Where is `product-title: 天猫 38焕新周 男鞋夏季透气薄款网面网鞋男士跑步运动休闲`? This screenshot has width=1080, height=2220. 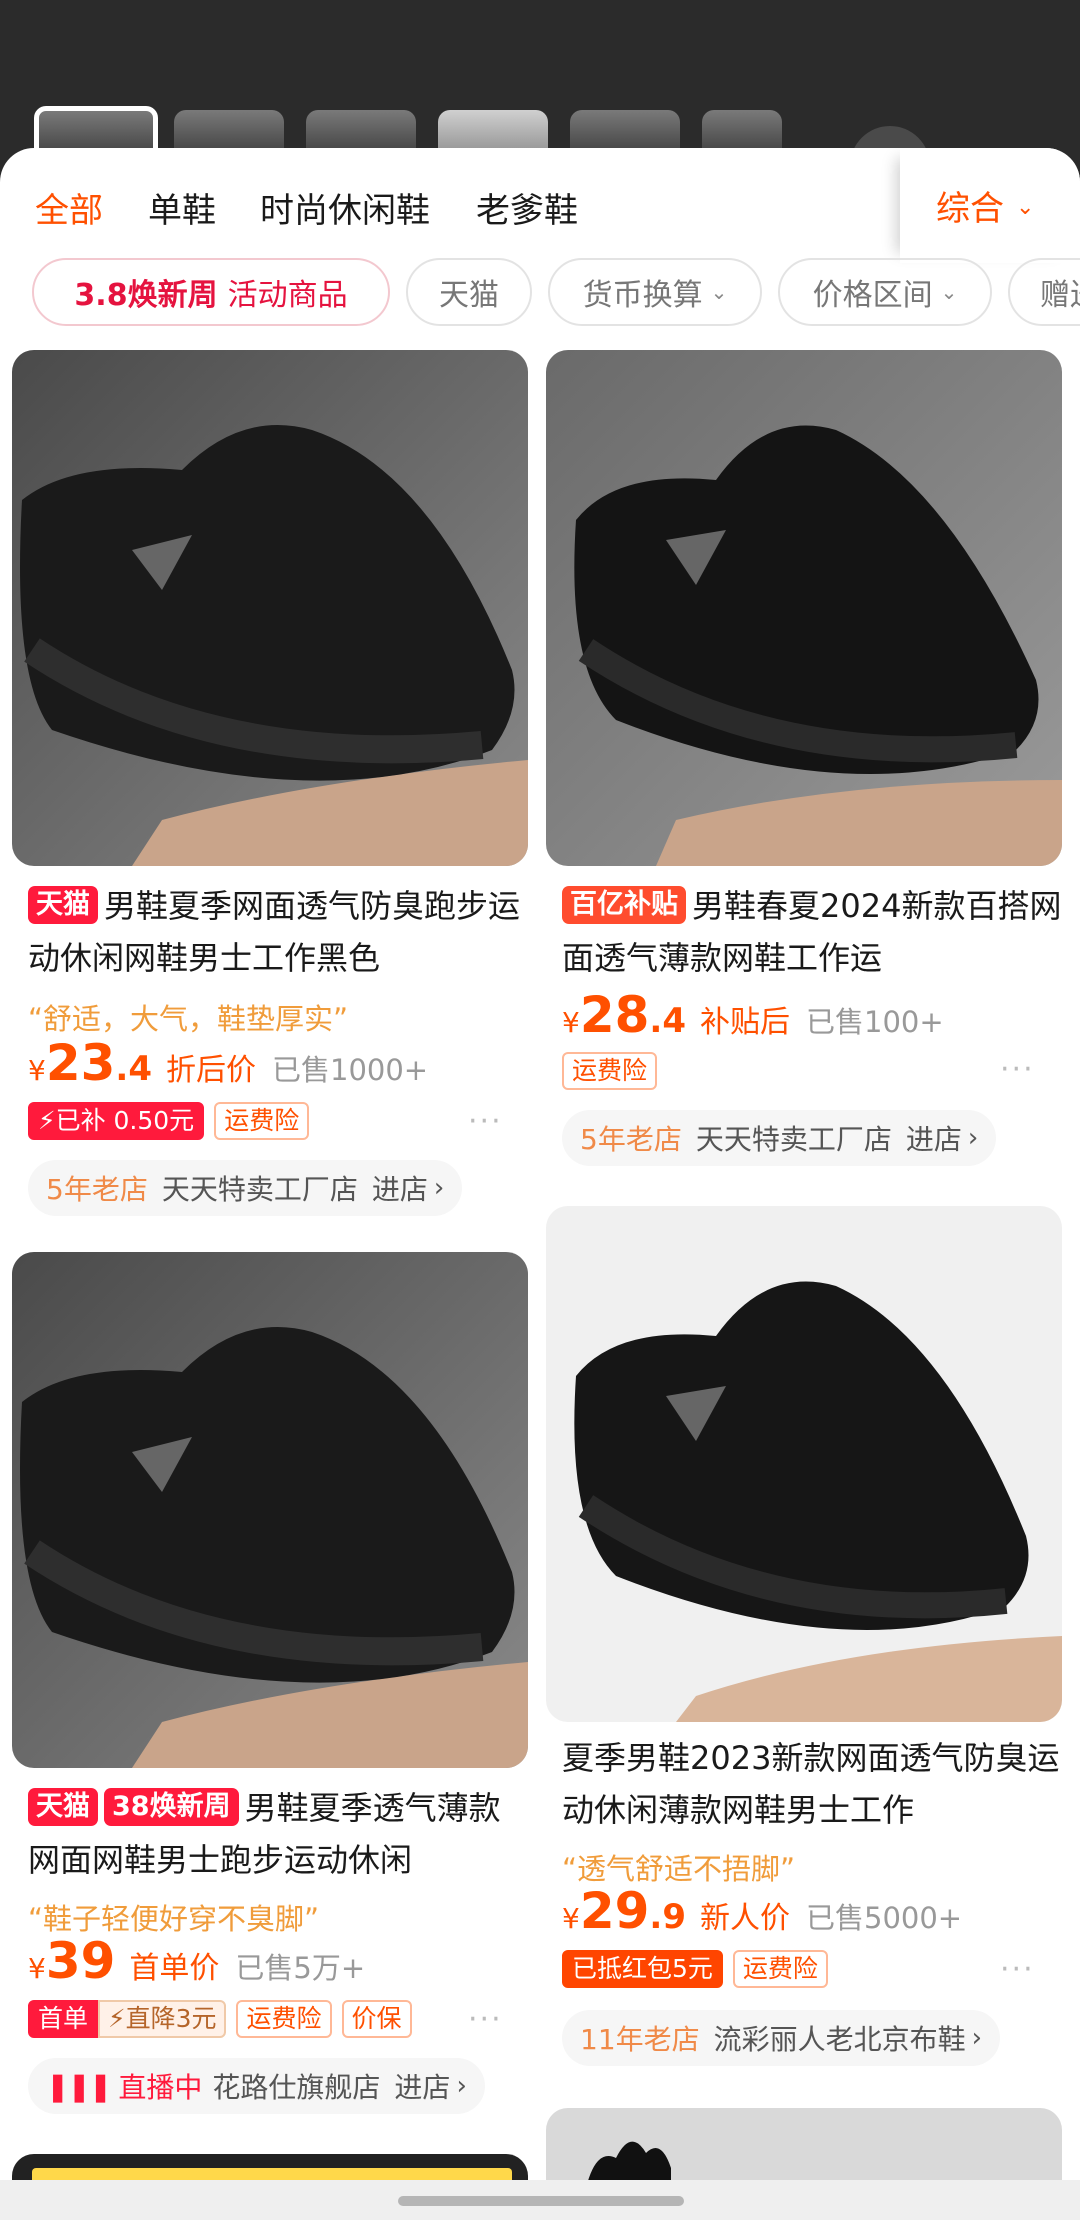
product-title: 天猫 38焕新周 男鞋夏季透气薄款网面网鞋男士跑步运动休闲 is located at coordinates (278, 1834).